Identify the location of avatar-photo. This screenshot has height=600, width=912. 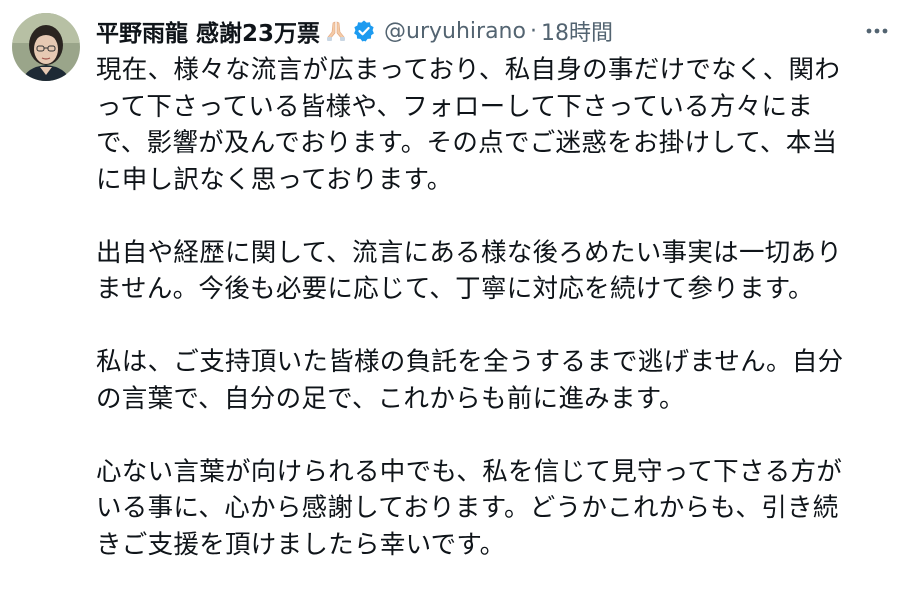
(46, 47).